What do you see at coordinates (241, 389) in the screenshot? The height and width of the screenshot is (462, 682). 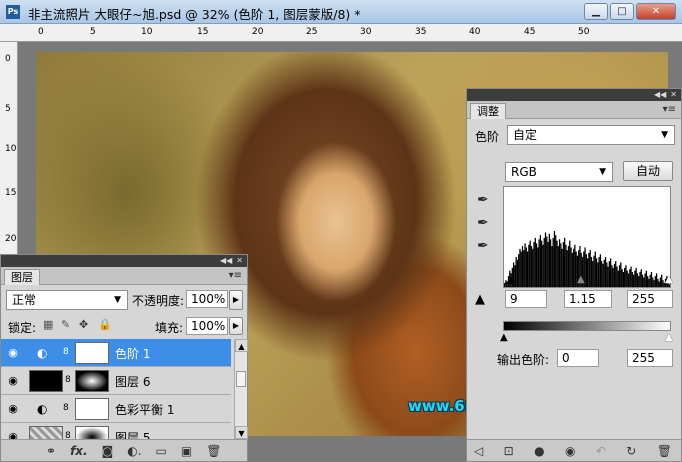 I see `layers-scrollbar: ▲ ▼` at bounding box center [241, 389].